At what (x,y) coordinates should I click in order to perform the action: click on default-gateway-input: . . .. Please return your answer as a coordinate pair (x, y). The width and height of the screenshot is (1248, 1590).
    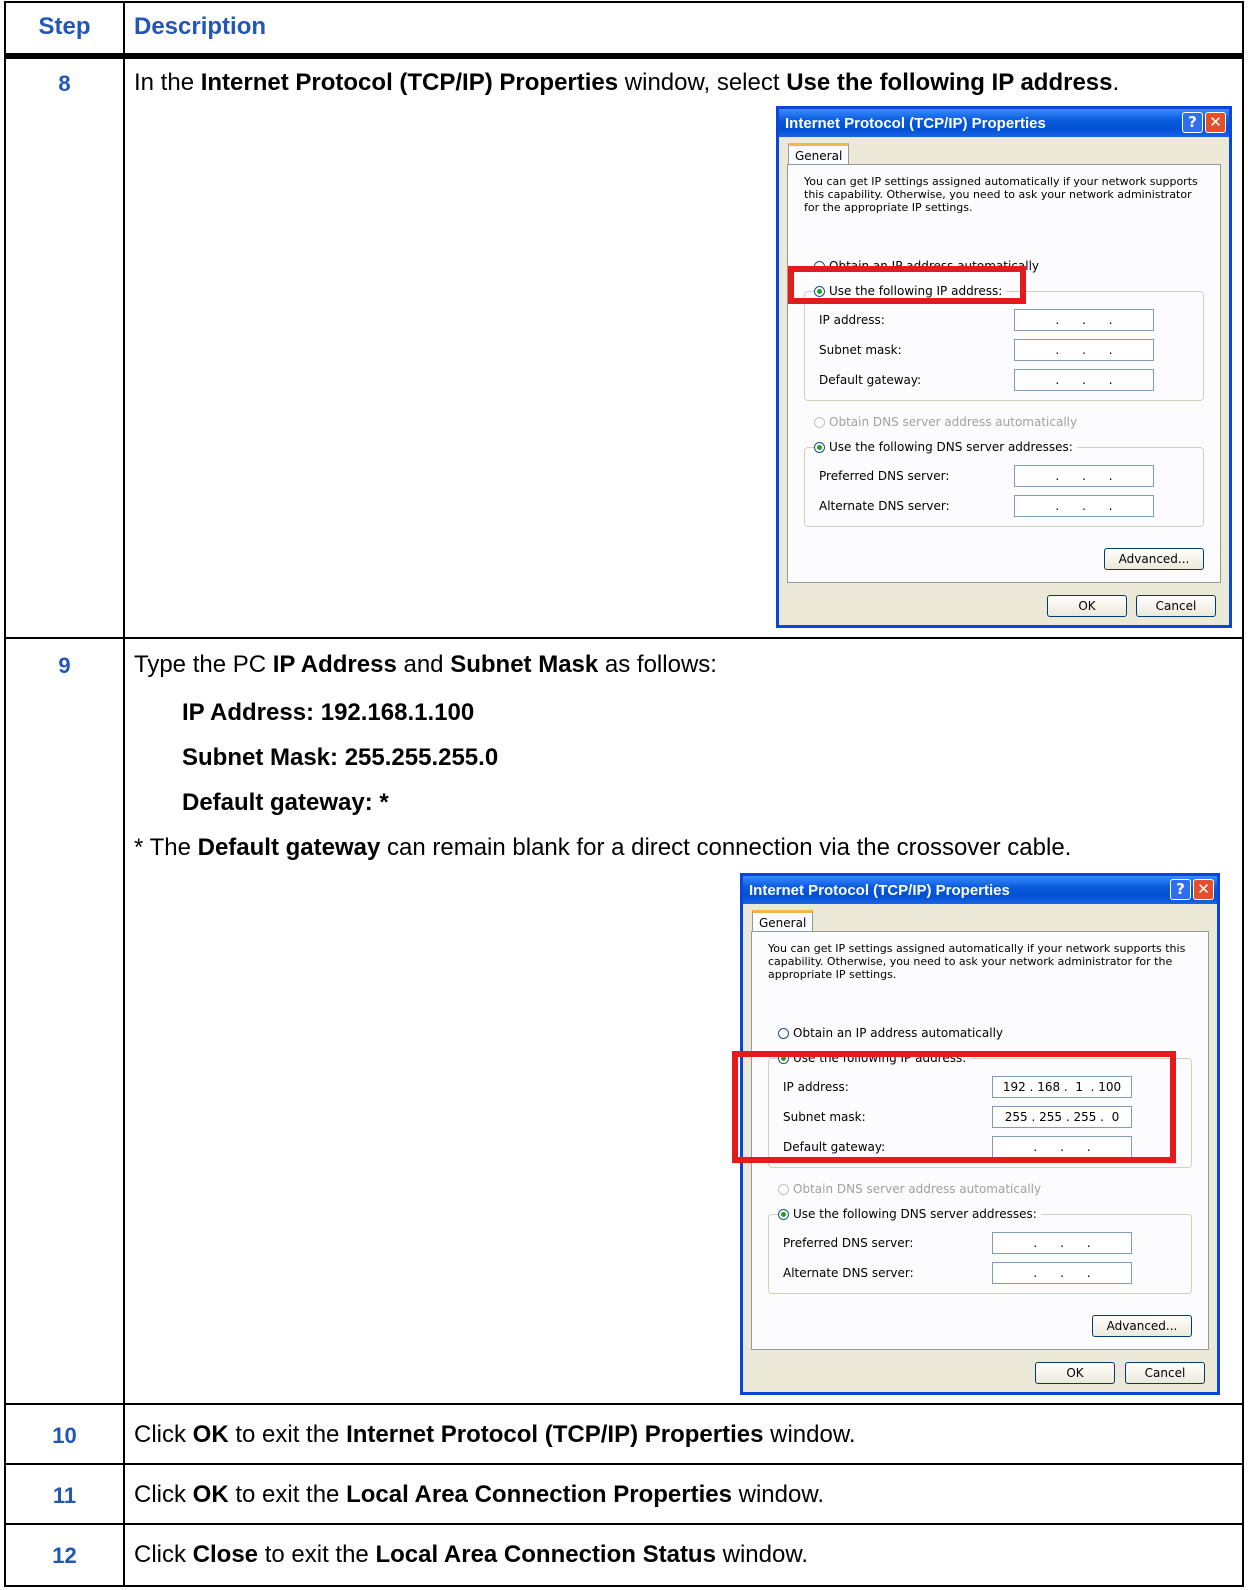
    Looking at the image, I should click on (1084, 380).